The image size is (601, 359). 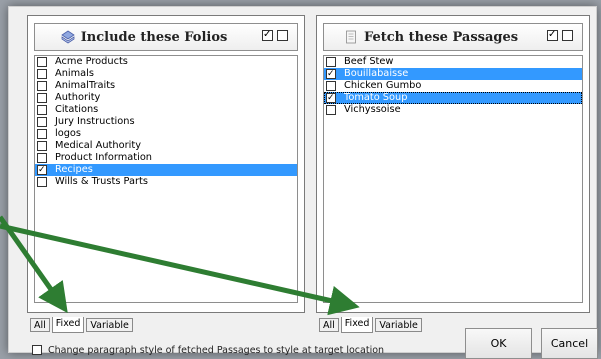 What do you see at coordinates (166, 134) in the screenshot?
I see `folios-item-logos: logos` at bounding box center [166, 134].